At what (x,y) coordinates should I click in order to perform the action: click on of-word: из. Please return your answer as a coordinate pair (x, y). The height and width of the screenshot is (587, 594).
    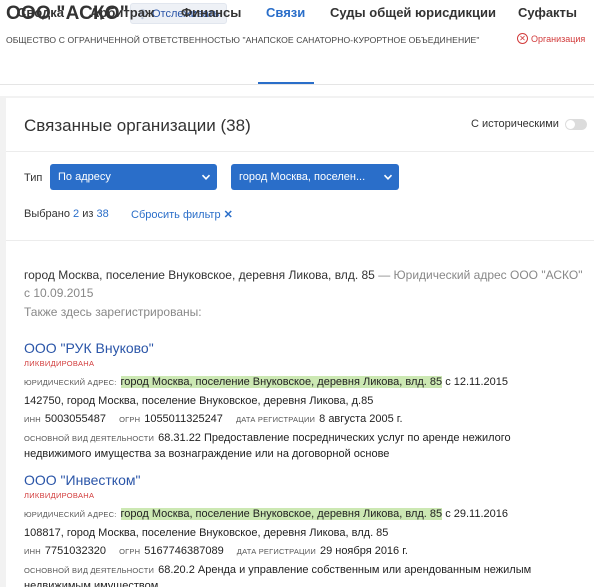
    Looking at the image, I should click on (88, 214).